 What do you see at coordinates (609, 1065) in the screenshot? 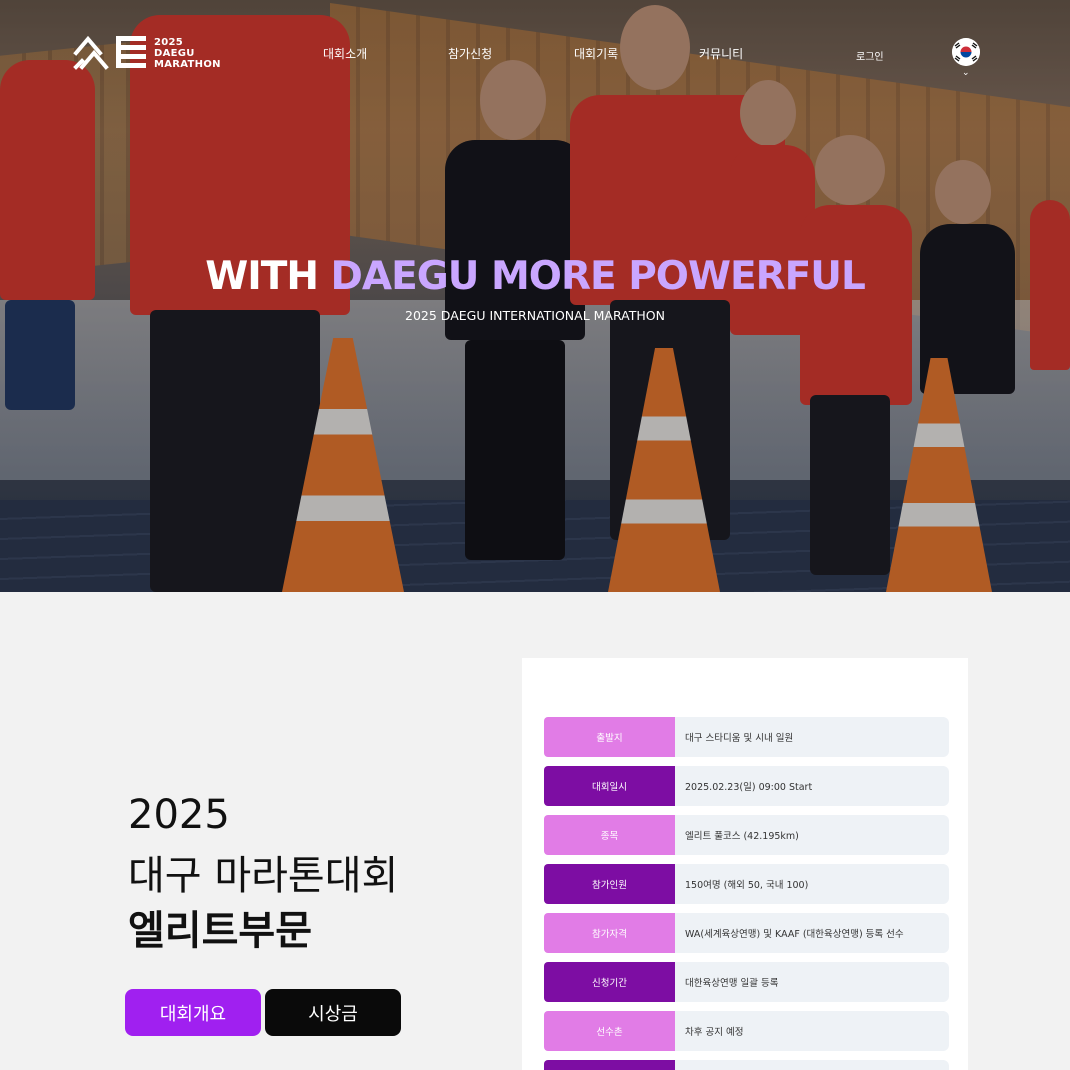
I see `info-label` at bounding box center [609, 1065].